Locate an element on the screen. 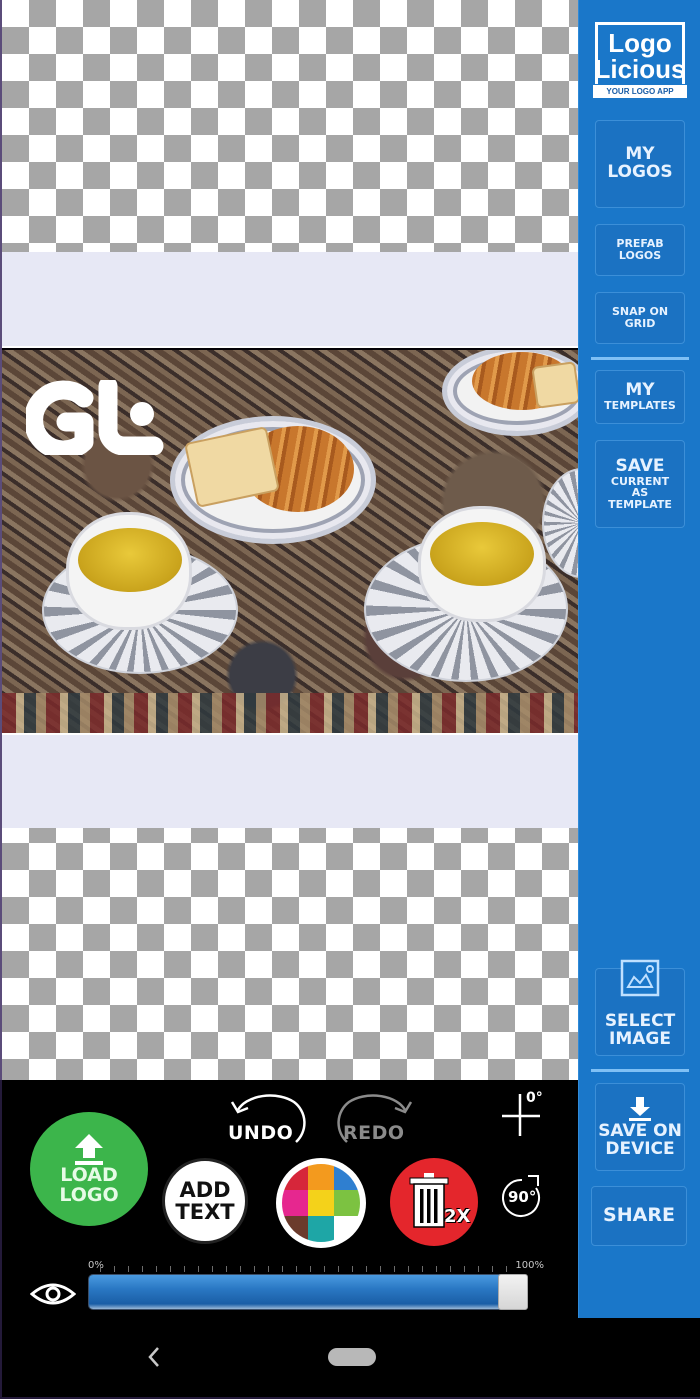 The image size is (700, 1399). my-logos-button: MY LOGOS is located at coordinates (640, 164).